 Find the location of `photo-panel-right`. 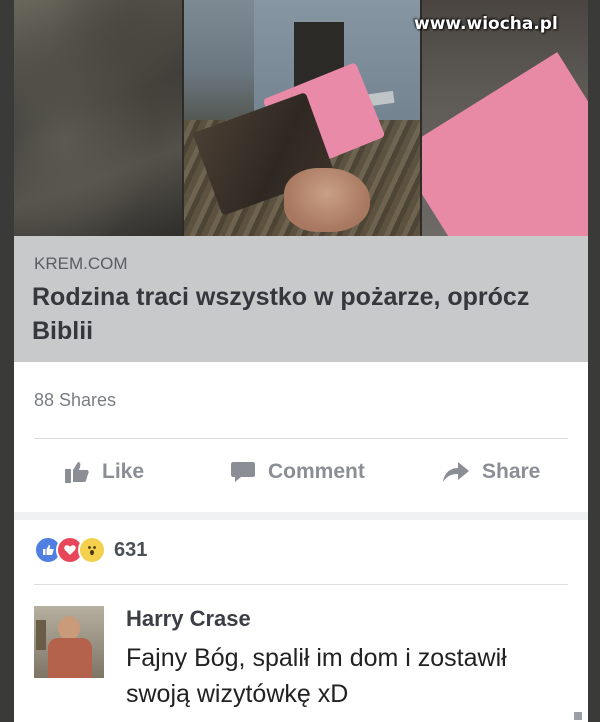

photo-panel-right is located at coordinates (505, 118).